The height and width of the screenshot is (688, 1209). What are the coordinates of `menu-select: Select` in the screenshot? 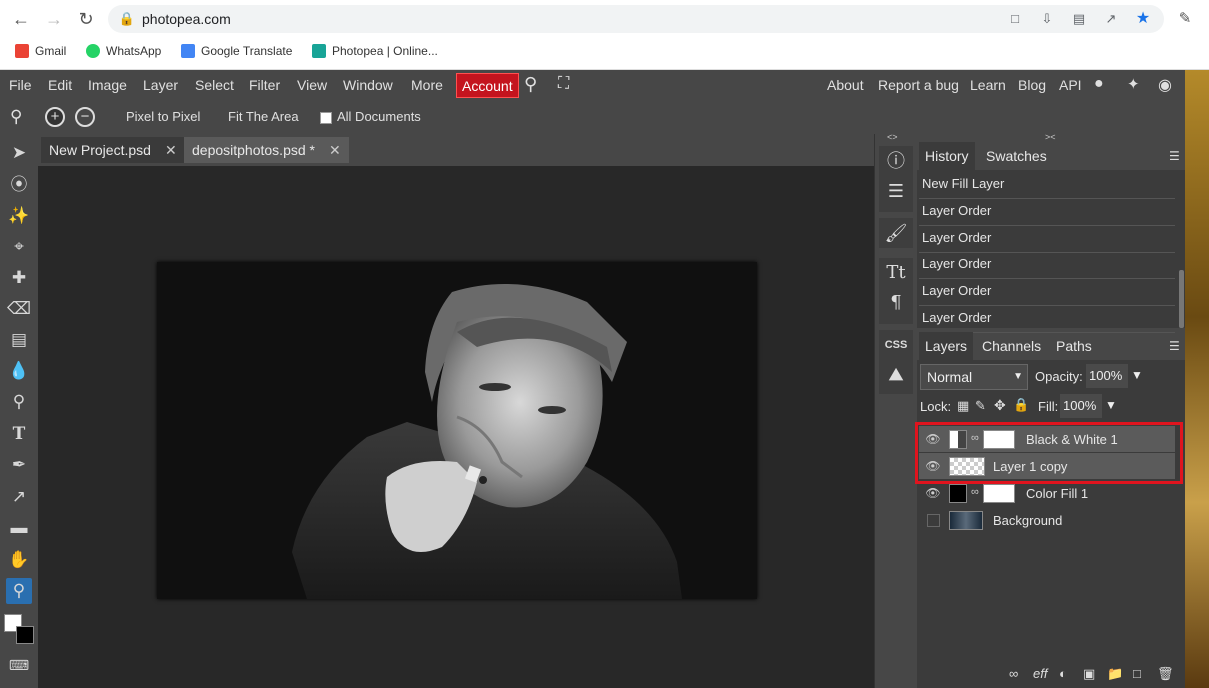 It's located at (214, 85).